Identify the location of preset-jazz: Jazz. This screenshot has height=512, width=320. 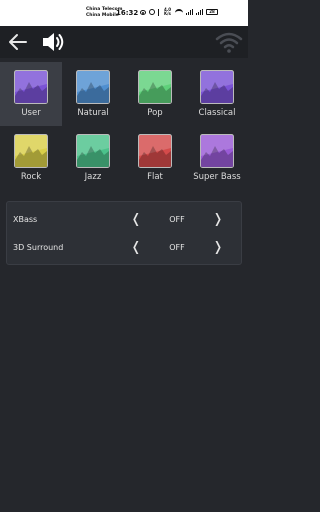
(93, 158).